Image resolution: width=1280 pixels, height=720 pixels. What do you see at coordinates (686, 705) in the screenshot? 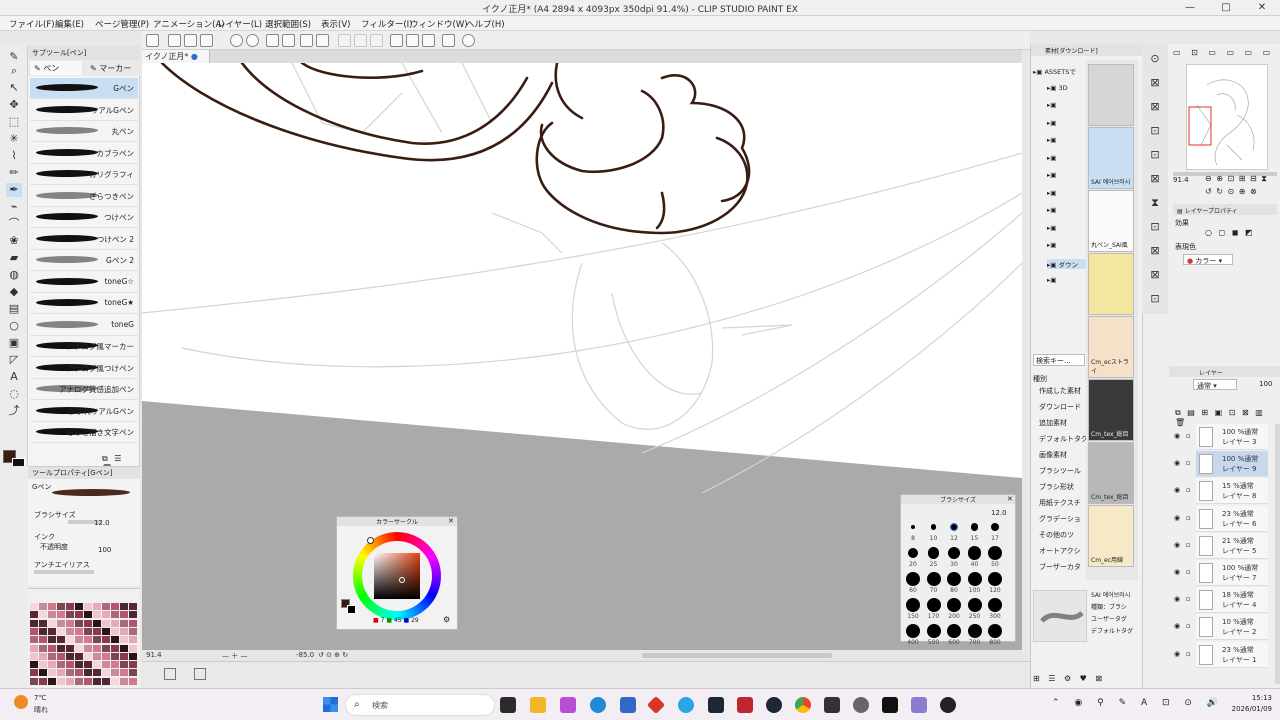
I see `app-blue-icon` at bounding box center [686, 705].